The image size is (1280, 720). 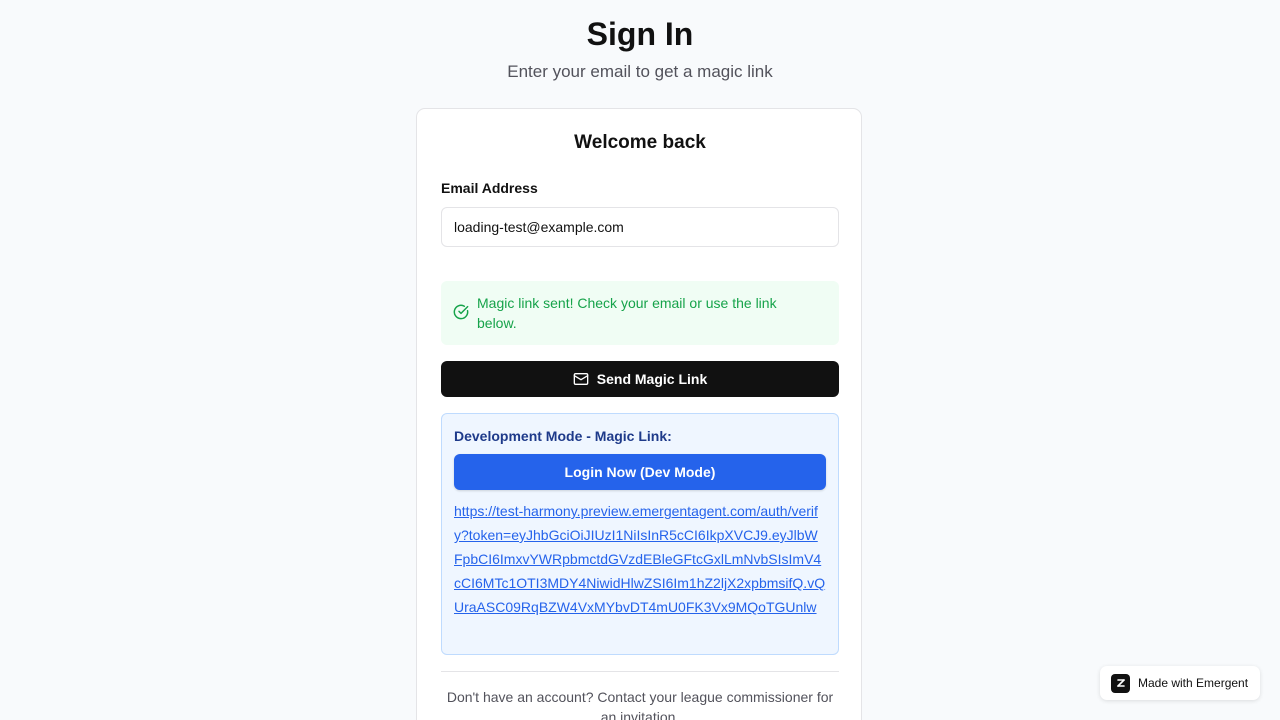 I want to click on page-title: Sign In, so click(x=640, y=34).